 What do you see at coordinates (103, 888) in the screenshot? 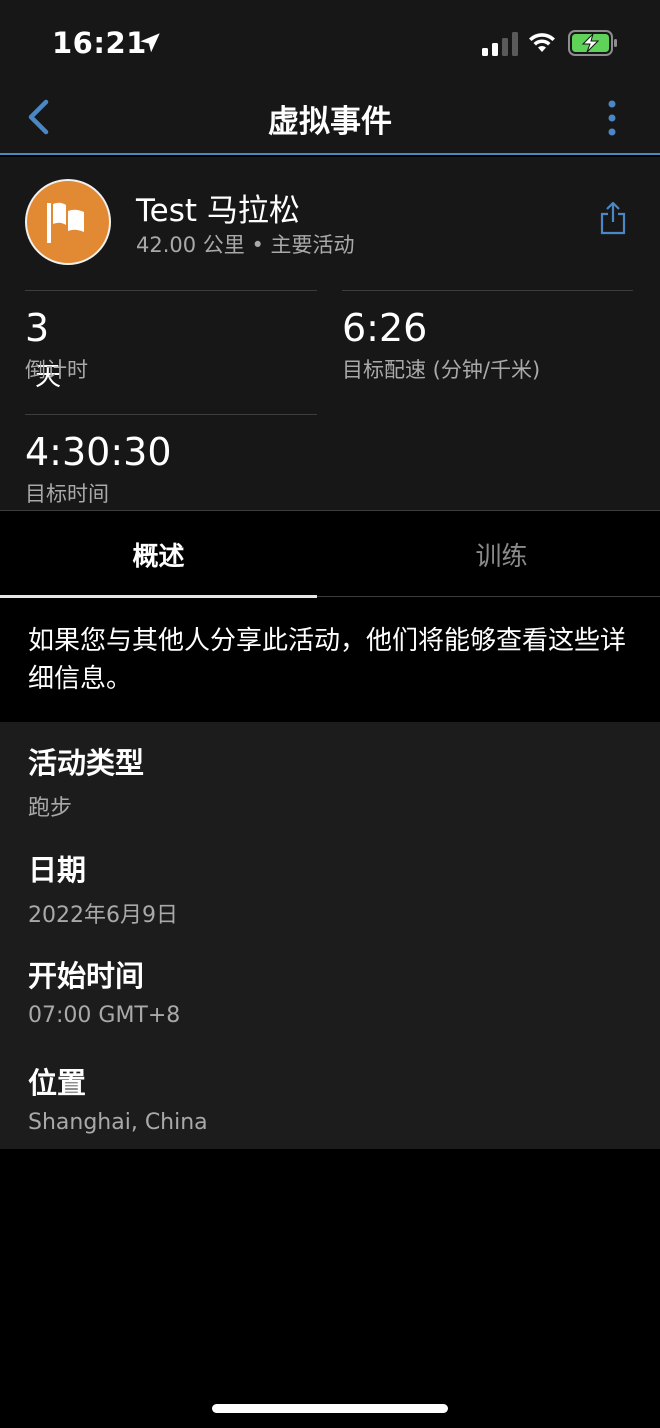
I see `detail-date: 日期 2022年6月9日` at bounding box center [103, 888].